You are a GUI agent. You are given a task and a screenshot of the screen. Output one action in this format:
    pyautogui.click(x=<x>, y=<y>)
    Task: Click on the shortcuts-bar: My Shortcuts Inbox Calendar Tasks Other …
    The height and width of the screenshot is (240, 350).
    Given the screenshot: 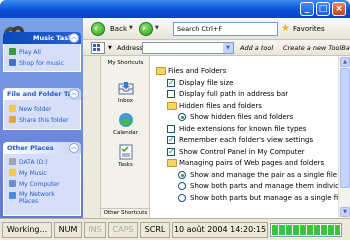 What is the action you would take?
    pyautogui.click(x=125, y=137)
    